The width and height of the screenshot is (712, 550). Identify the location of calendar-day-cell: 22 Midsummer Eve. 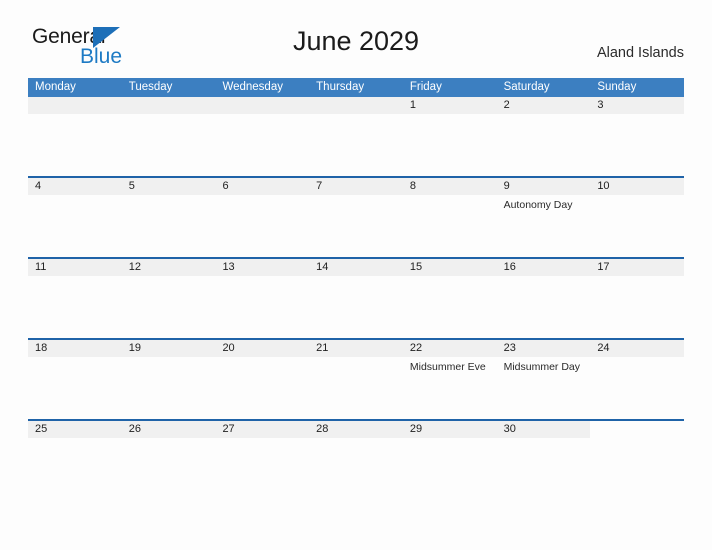
(449, 379).